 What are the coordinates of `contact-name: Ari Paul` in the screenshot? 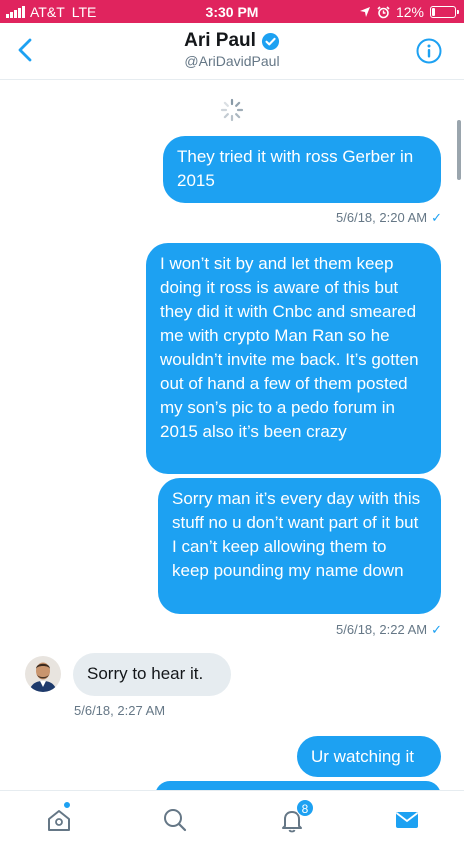 It's located at (220, 41).